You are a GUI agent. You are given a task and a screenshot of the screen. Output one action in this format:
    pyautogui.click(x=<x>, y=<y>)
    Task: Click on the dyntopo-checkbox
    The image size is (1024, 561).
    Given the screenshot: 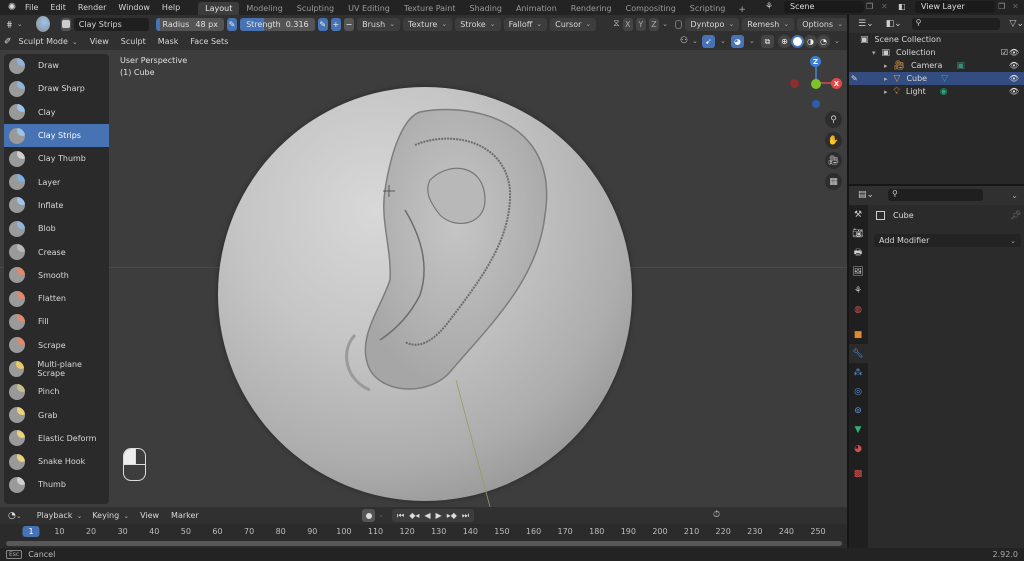 What is the action you would take?
    pyautogui.click(x=678, y=24)
    